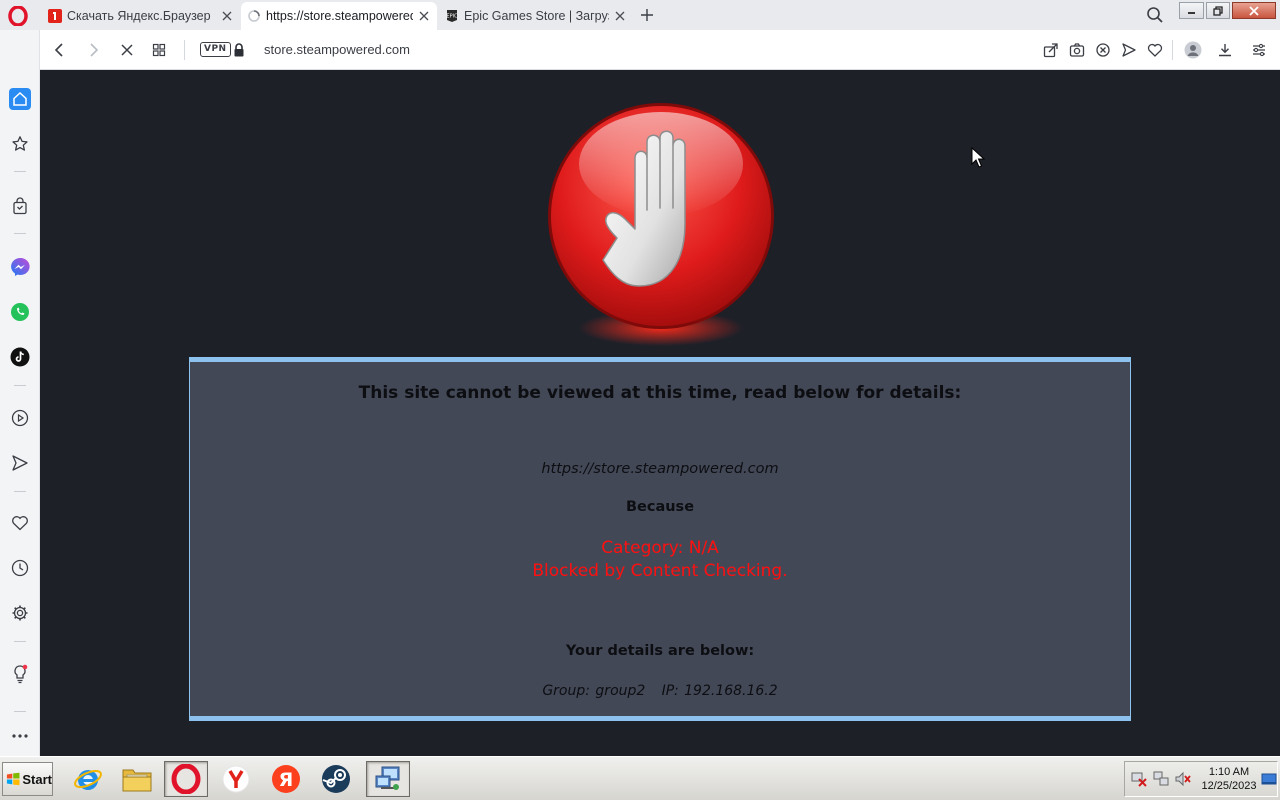  Describe the element at coordinates (18, 16) in the screenshot. I see `opera-menu-icon` at that location.